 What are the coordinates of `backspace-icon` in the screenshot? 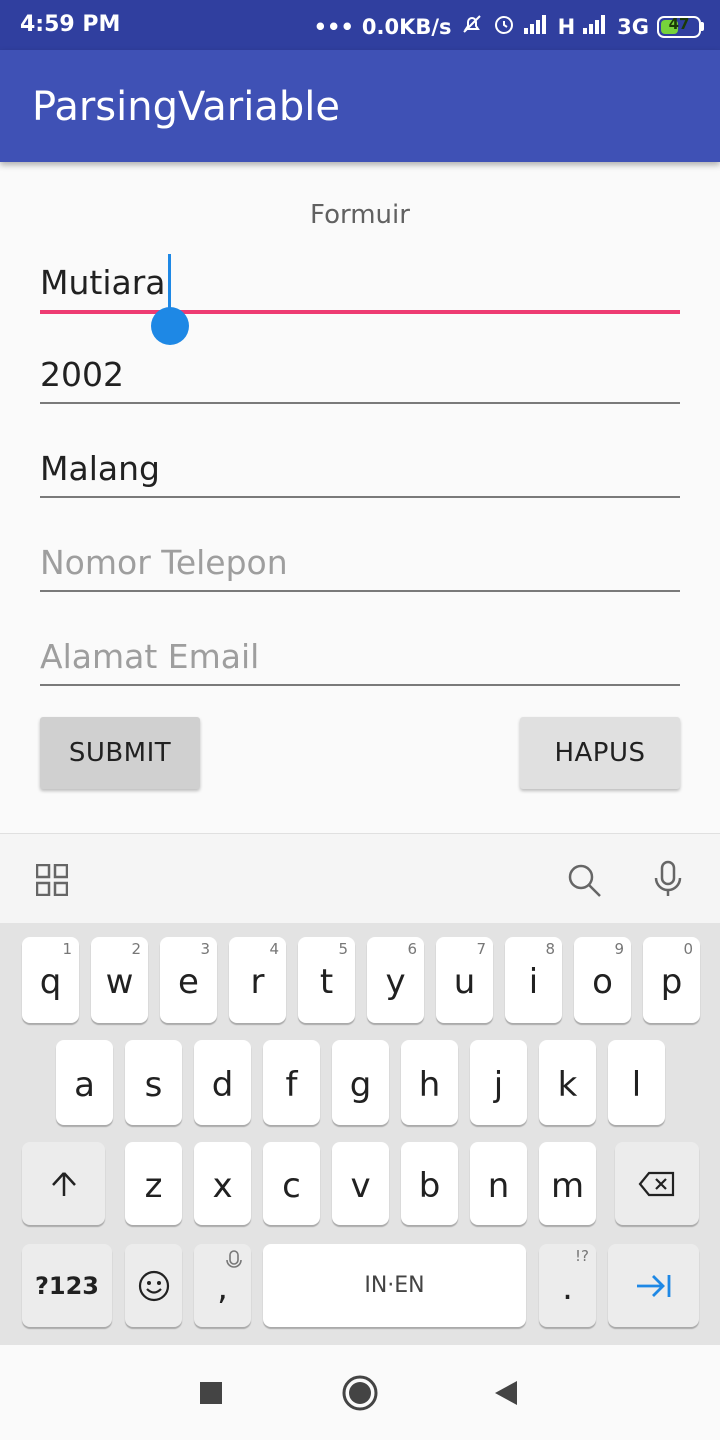 It's located at (656, 1183).